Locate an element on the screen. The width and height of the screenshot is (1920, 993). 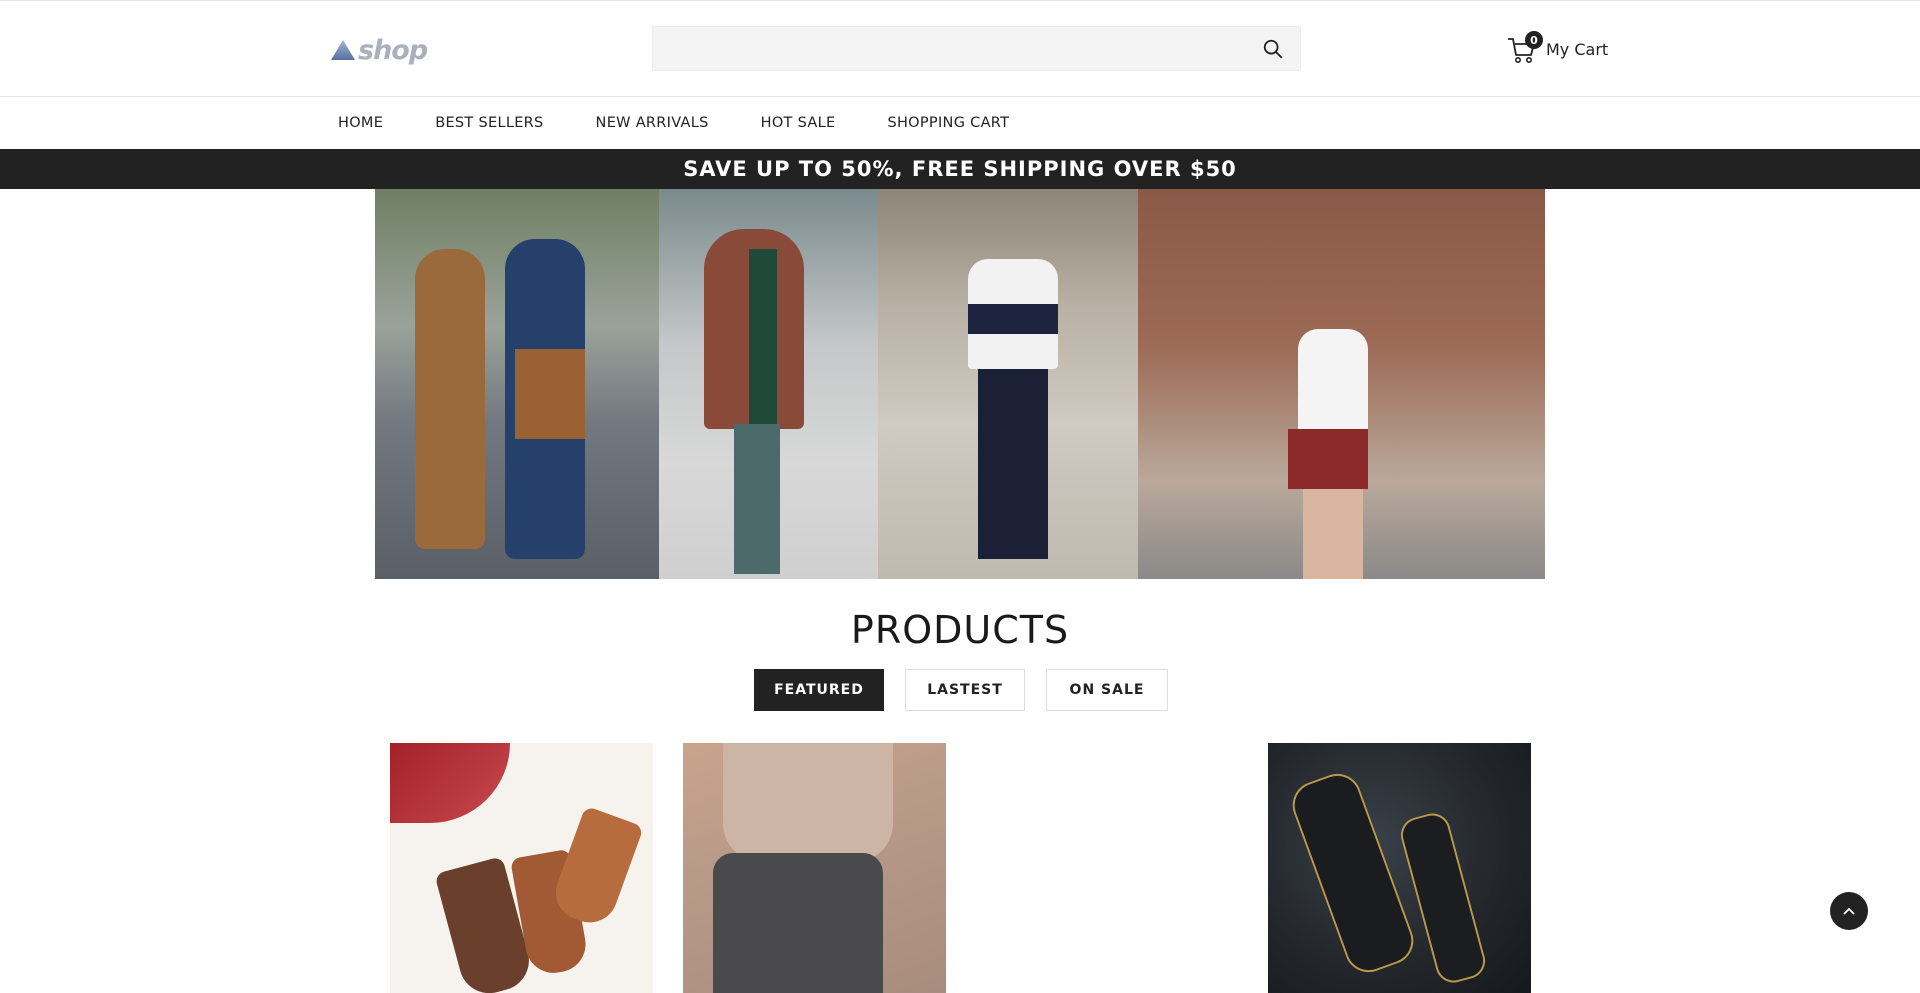
search-icon is located at coordinates (1273, 49).